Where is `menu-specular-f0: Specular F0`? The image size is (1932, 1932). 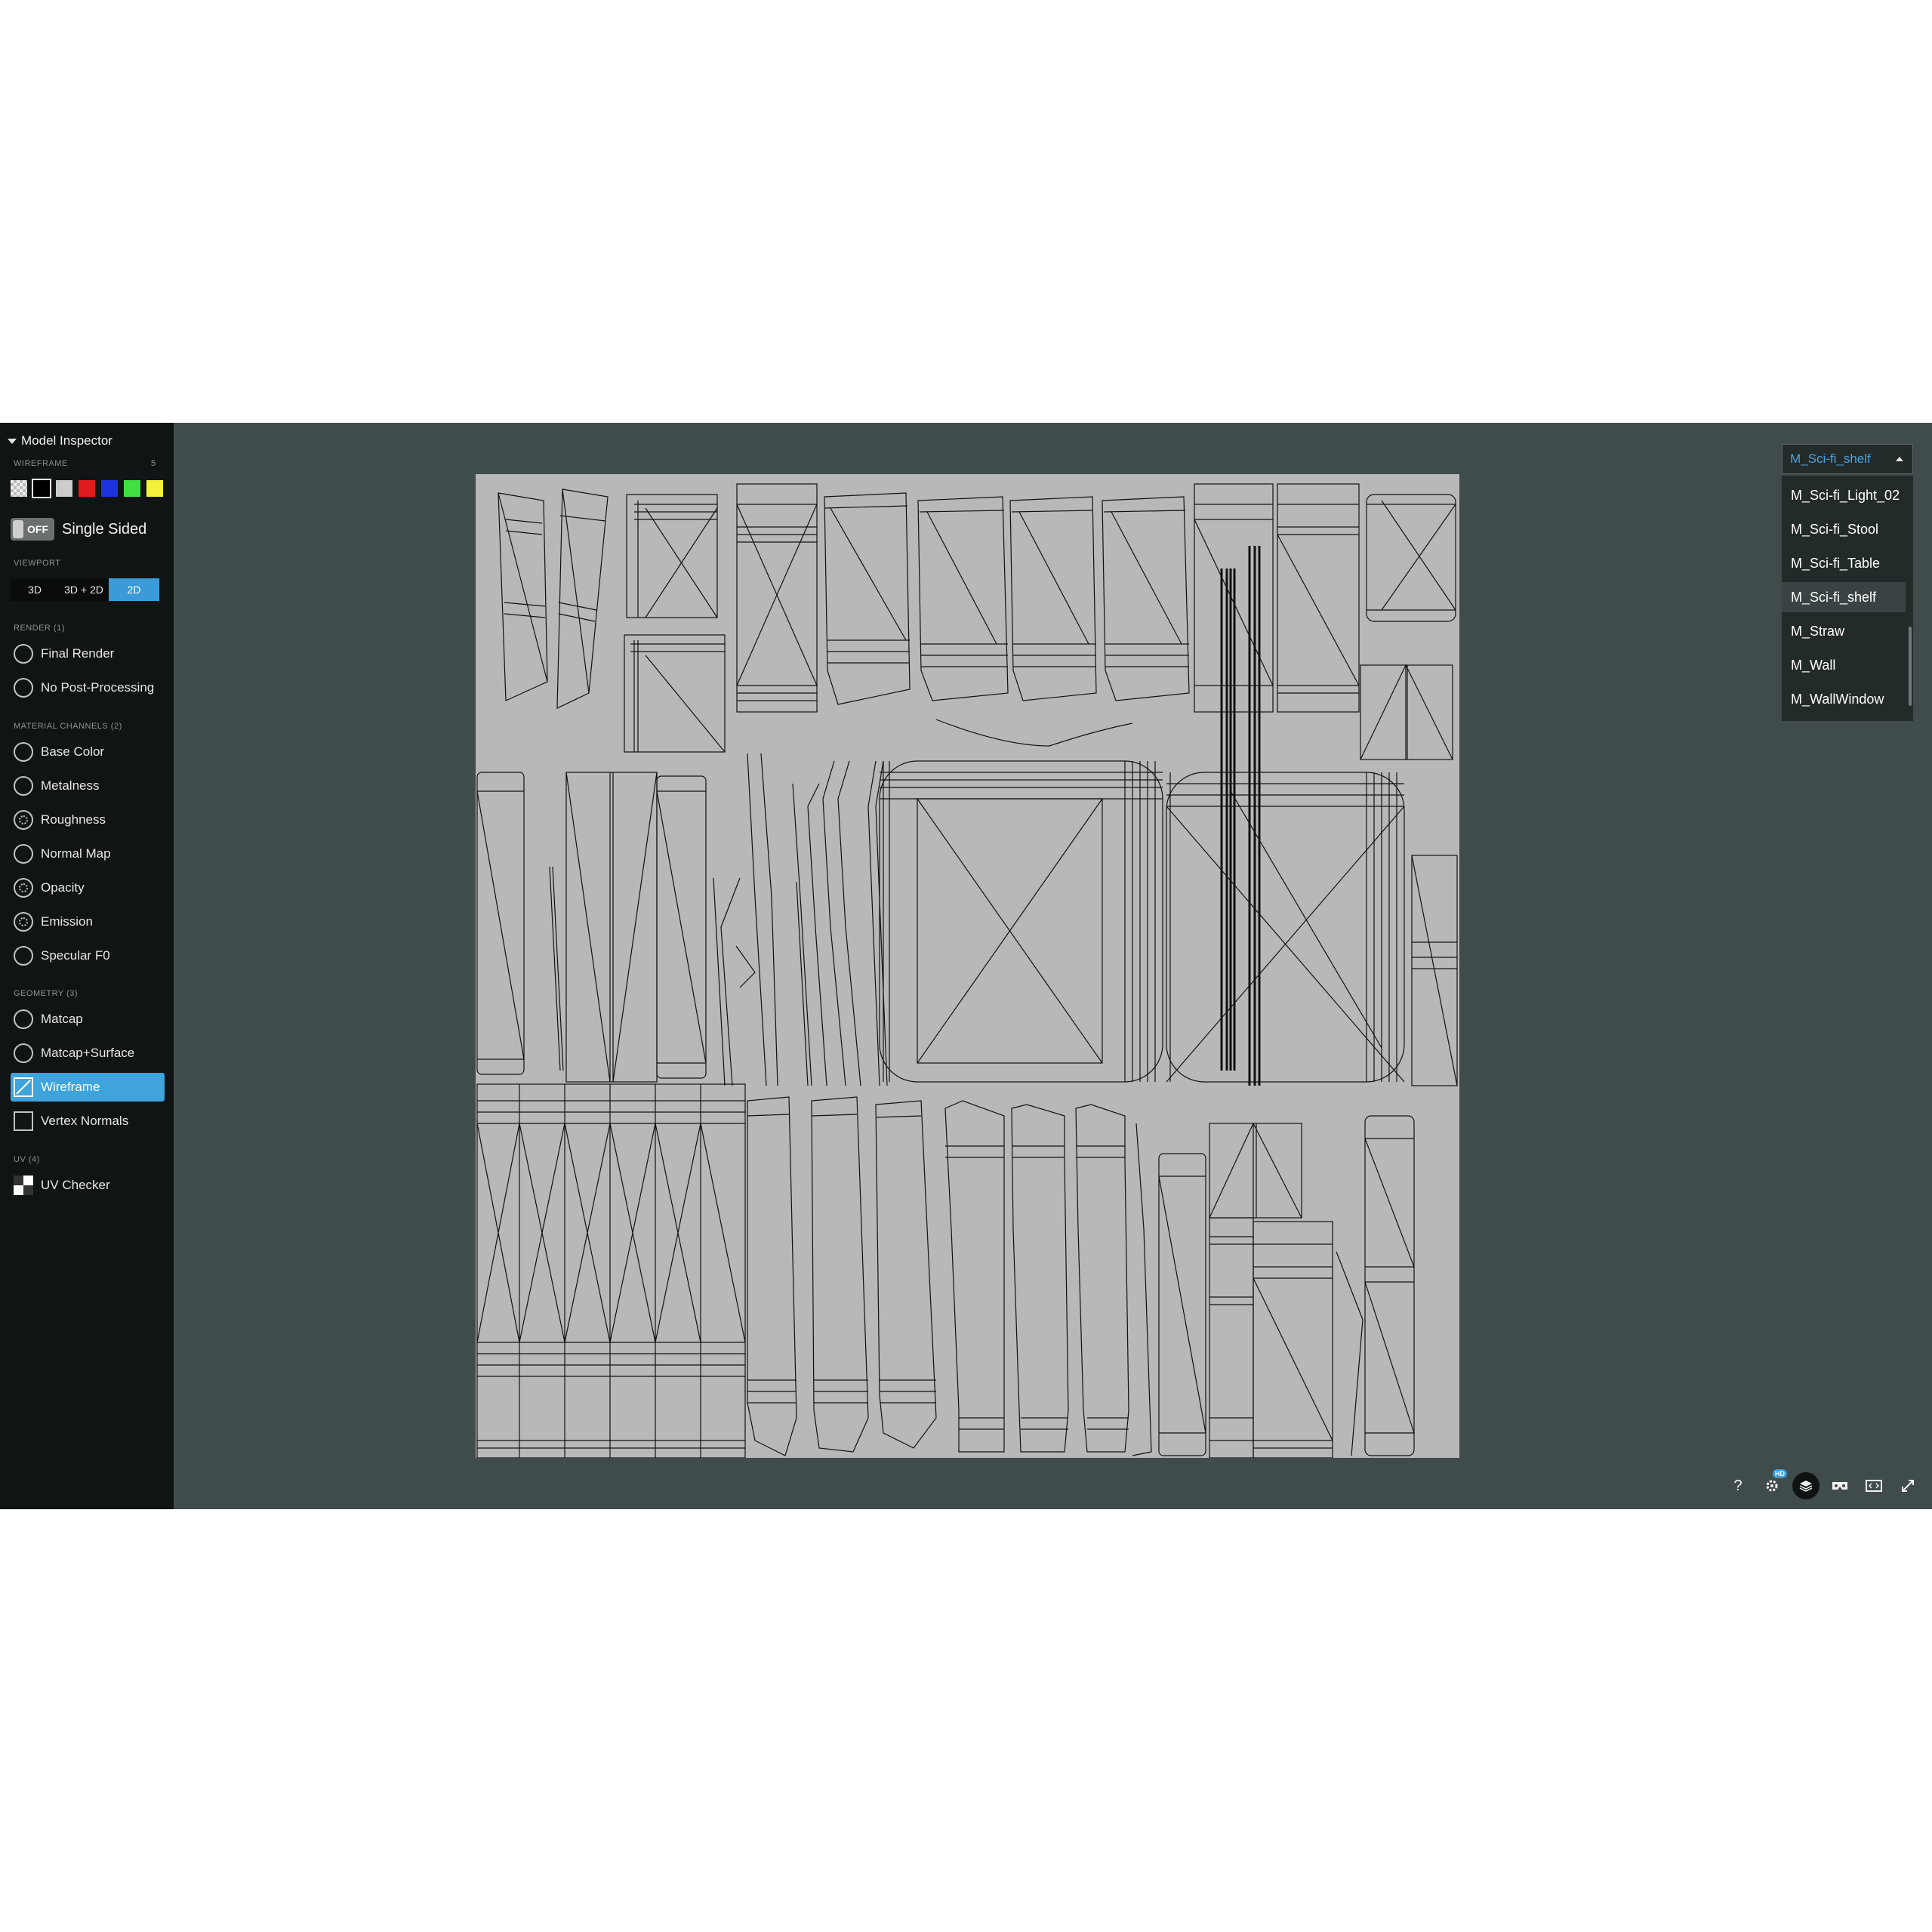
menu-specular-f0: Specular F0 is located at coordinates (88, 955).